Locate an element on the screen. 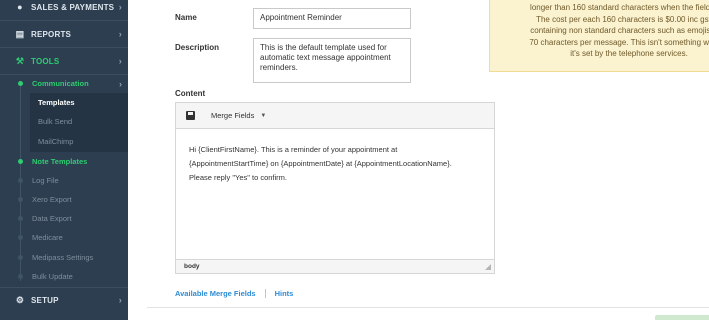 This screenshot has width=709, height=320. gear-icon: ⚙ is located at coordinates (20, 299).